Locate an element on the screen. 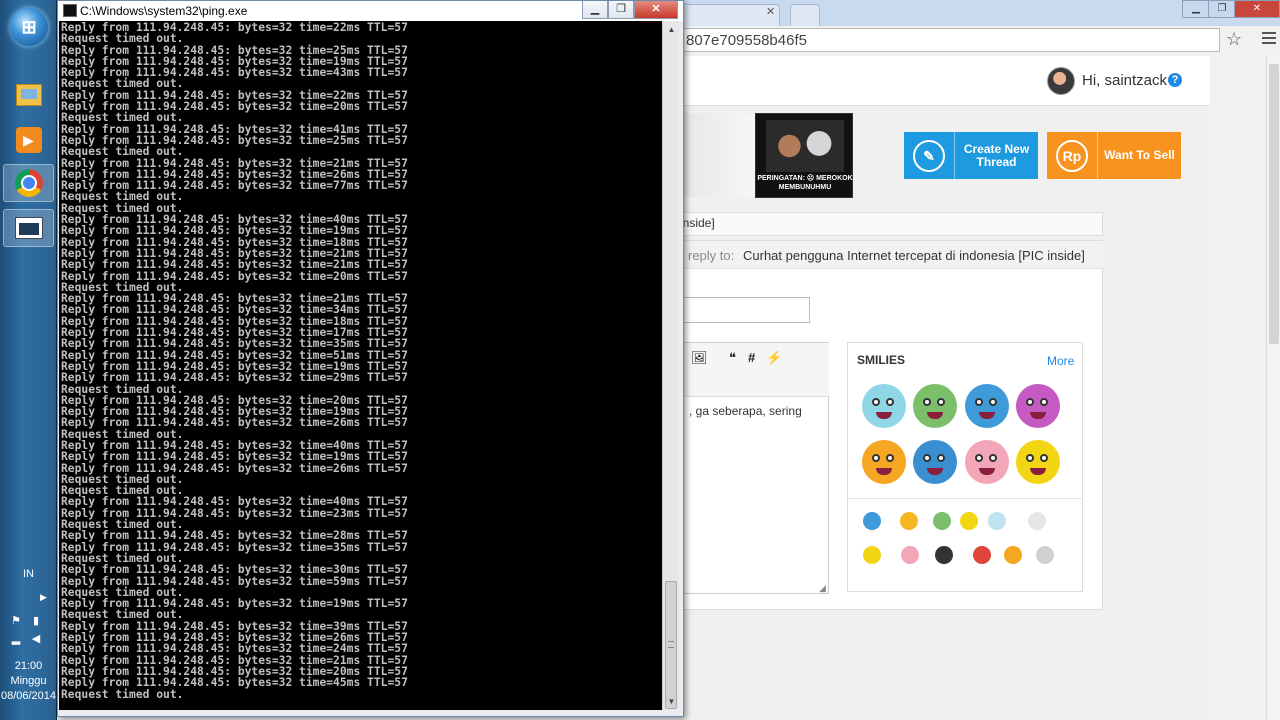  command-prompt-icon is located at coordinates (28, 228).